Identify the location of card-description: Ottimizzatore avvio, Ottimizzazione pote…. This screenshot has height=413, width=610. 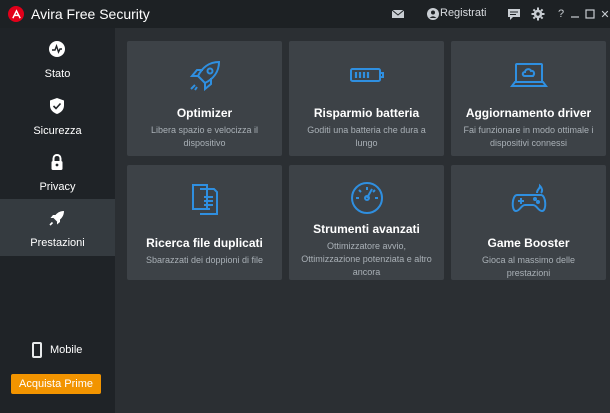
(366, 259).